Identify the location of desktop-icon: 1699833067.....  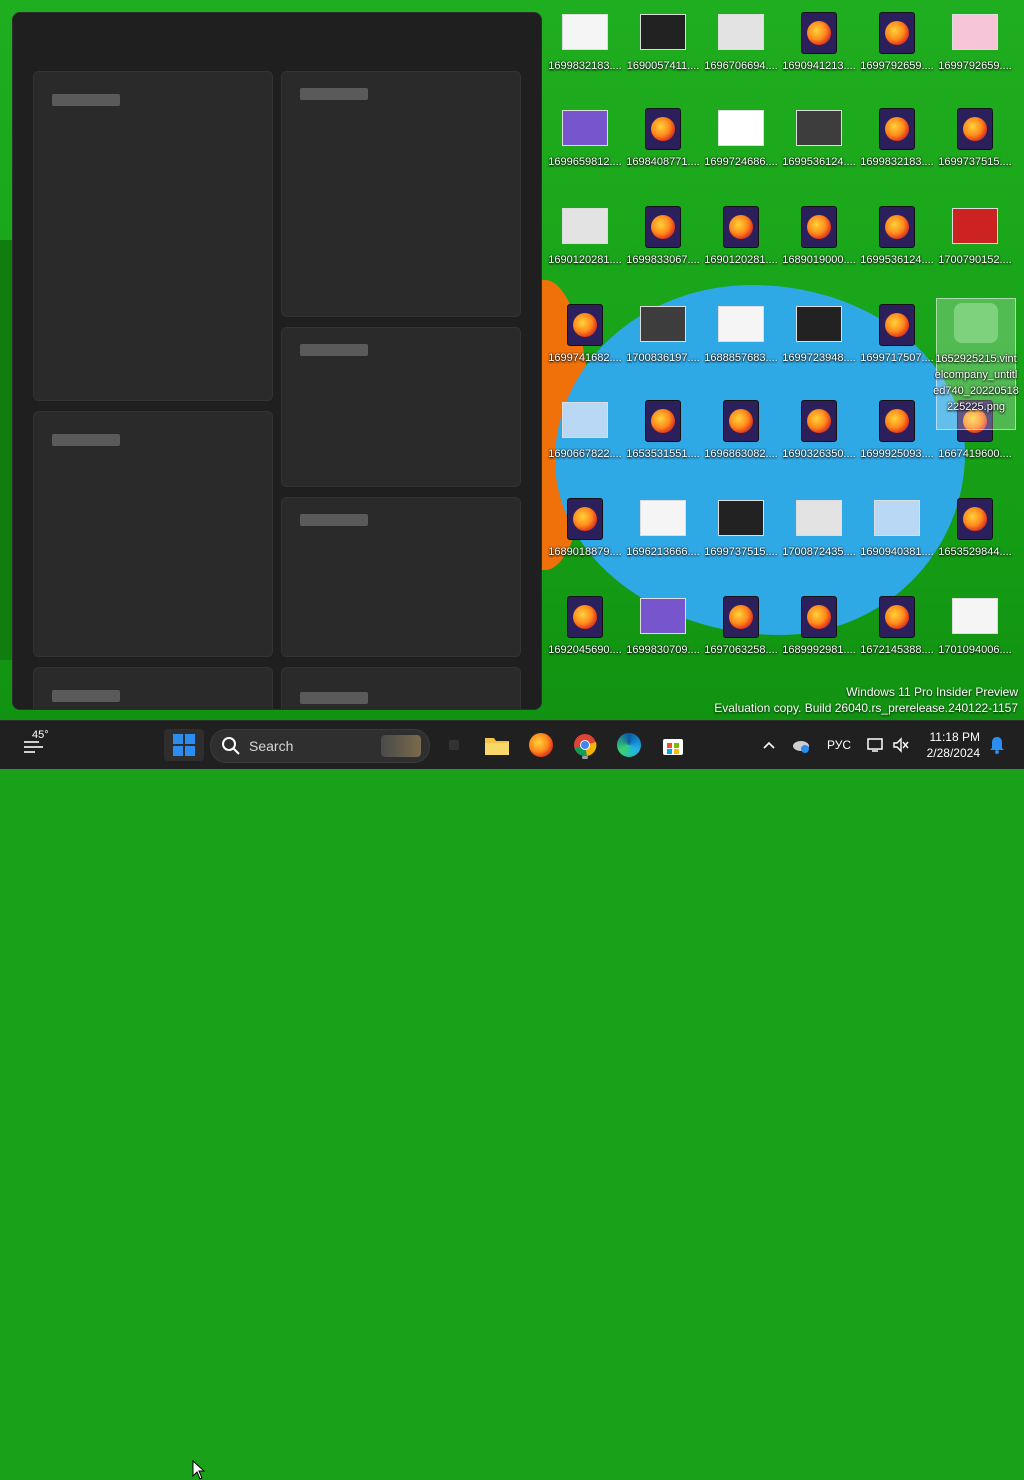
(663, 250).